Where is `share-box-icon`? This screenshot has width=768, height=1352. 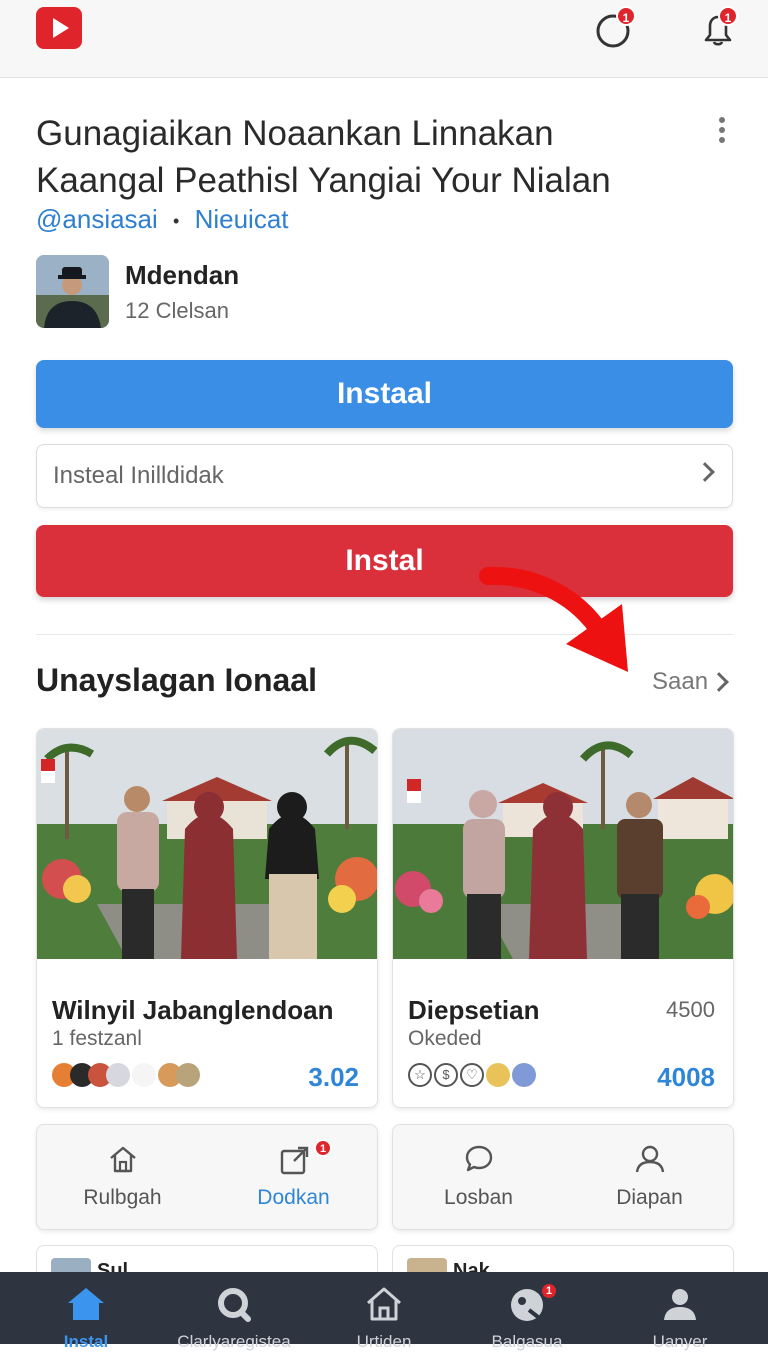 share-box-icon is located at coordinates (294, 1160).